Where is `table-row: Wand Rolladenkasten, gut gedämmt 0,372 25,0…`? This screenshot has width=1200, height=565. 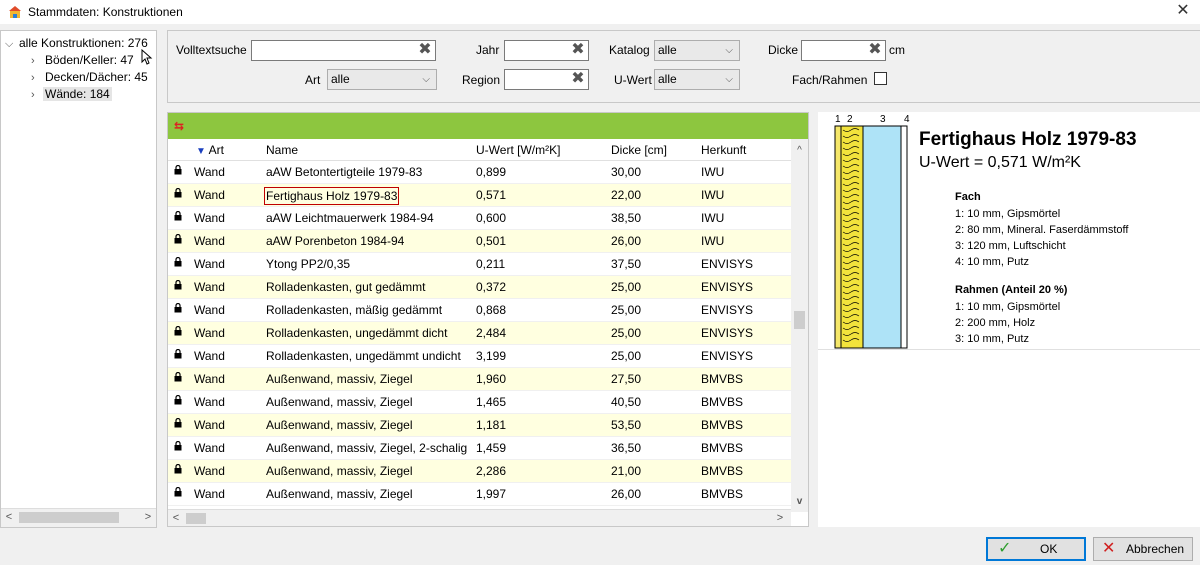 table-row: Wand Rolladenkasten, gut gedämmt 0,372 25,0… is located at coordinates (479, 287).